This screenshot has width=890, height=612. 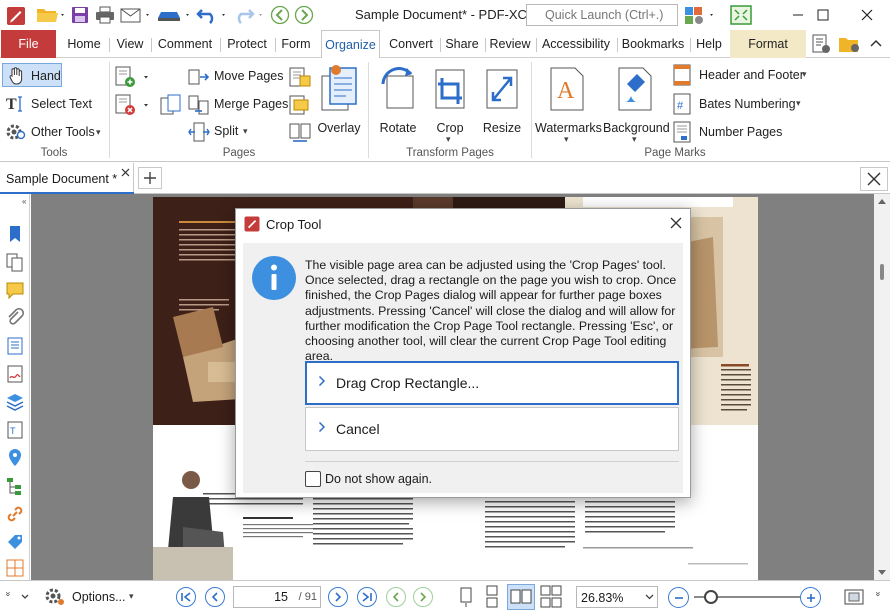 I want to click on collapse-ribbon-icon, so click(x=876, y=43).